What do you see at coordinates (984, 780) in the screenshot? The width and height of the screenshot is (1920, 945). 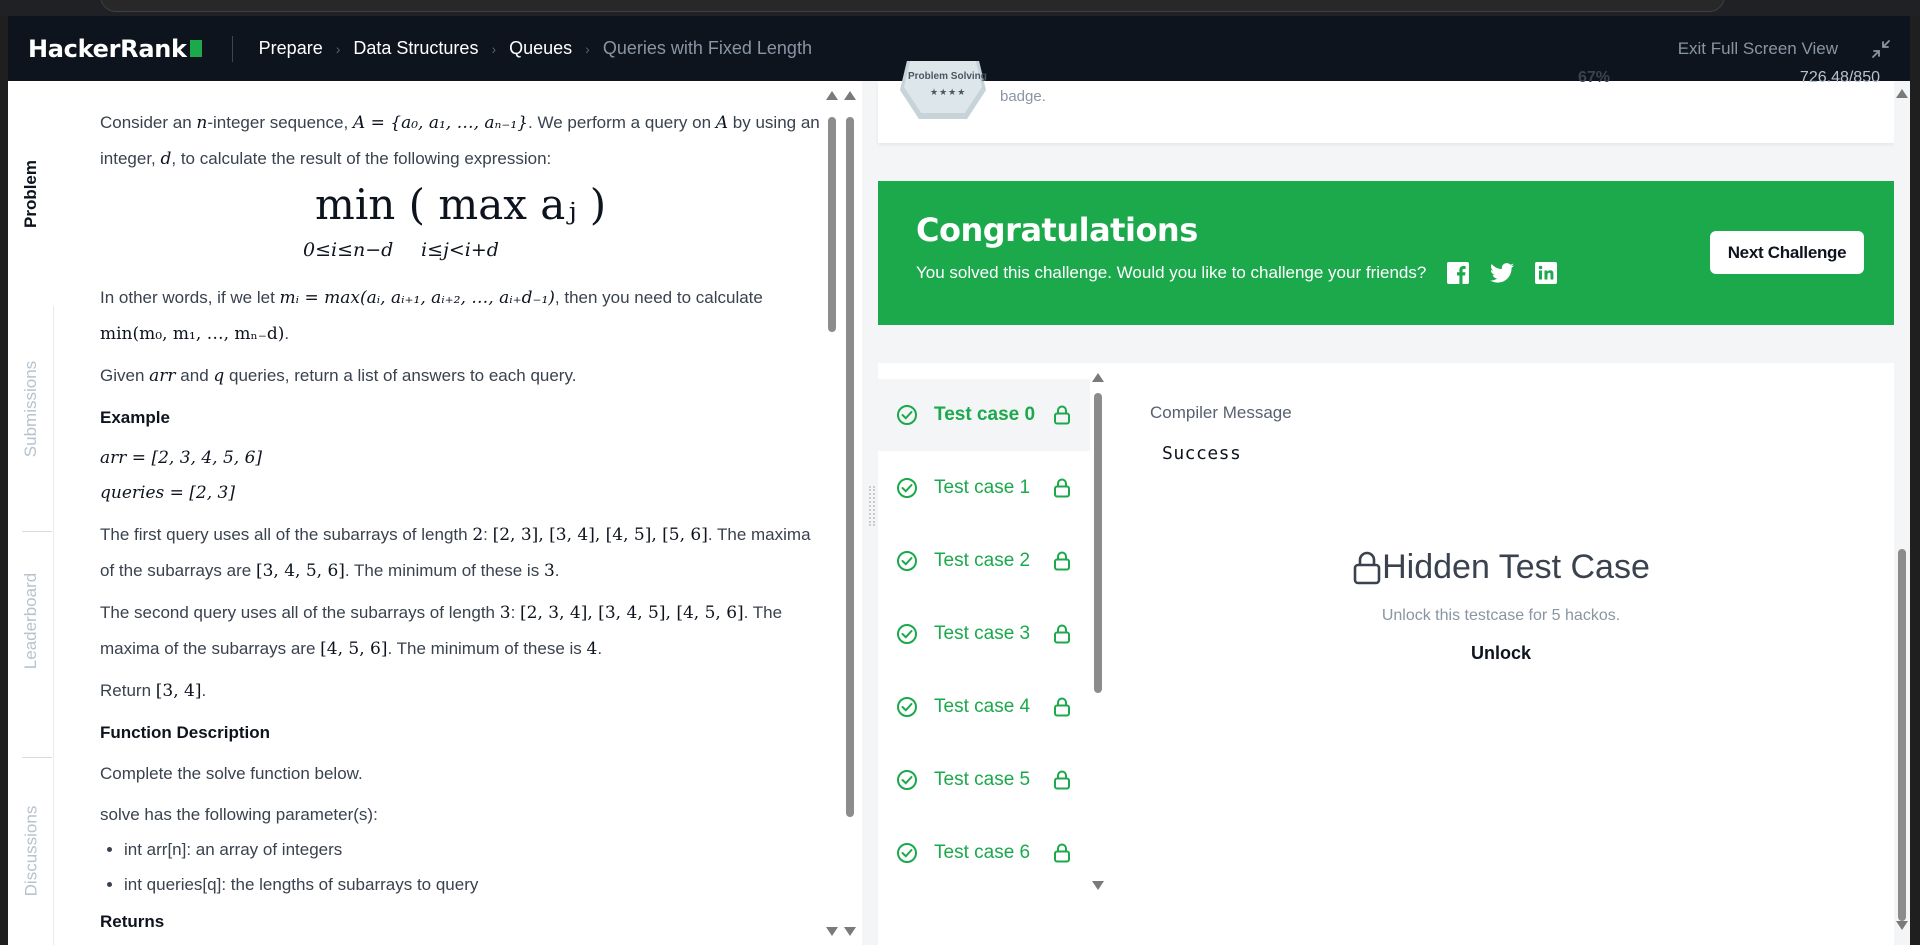 I see `test-case-item: Test case 5` at bounding box center [984, 780].